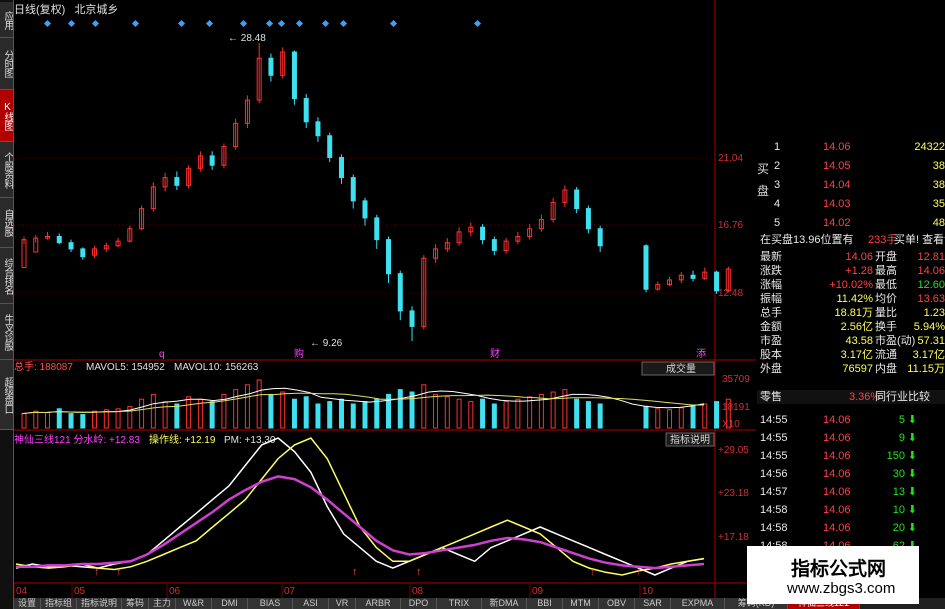 The height and width of the screenshot is (609, 945). I want to click on nav-timeline: 分时图, so click(6, 64).